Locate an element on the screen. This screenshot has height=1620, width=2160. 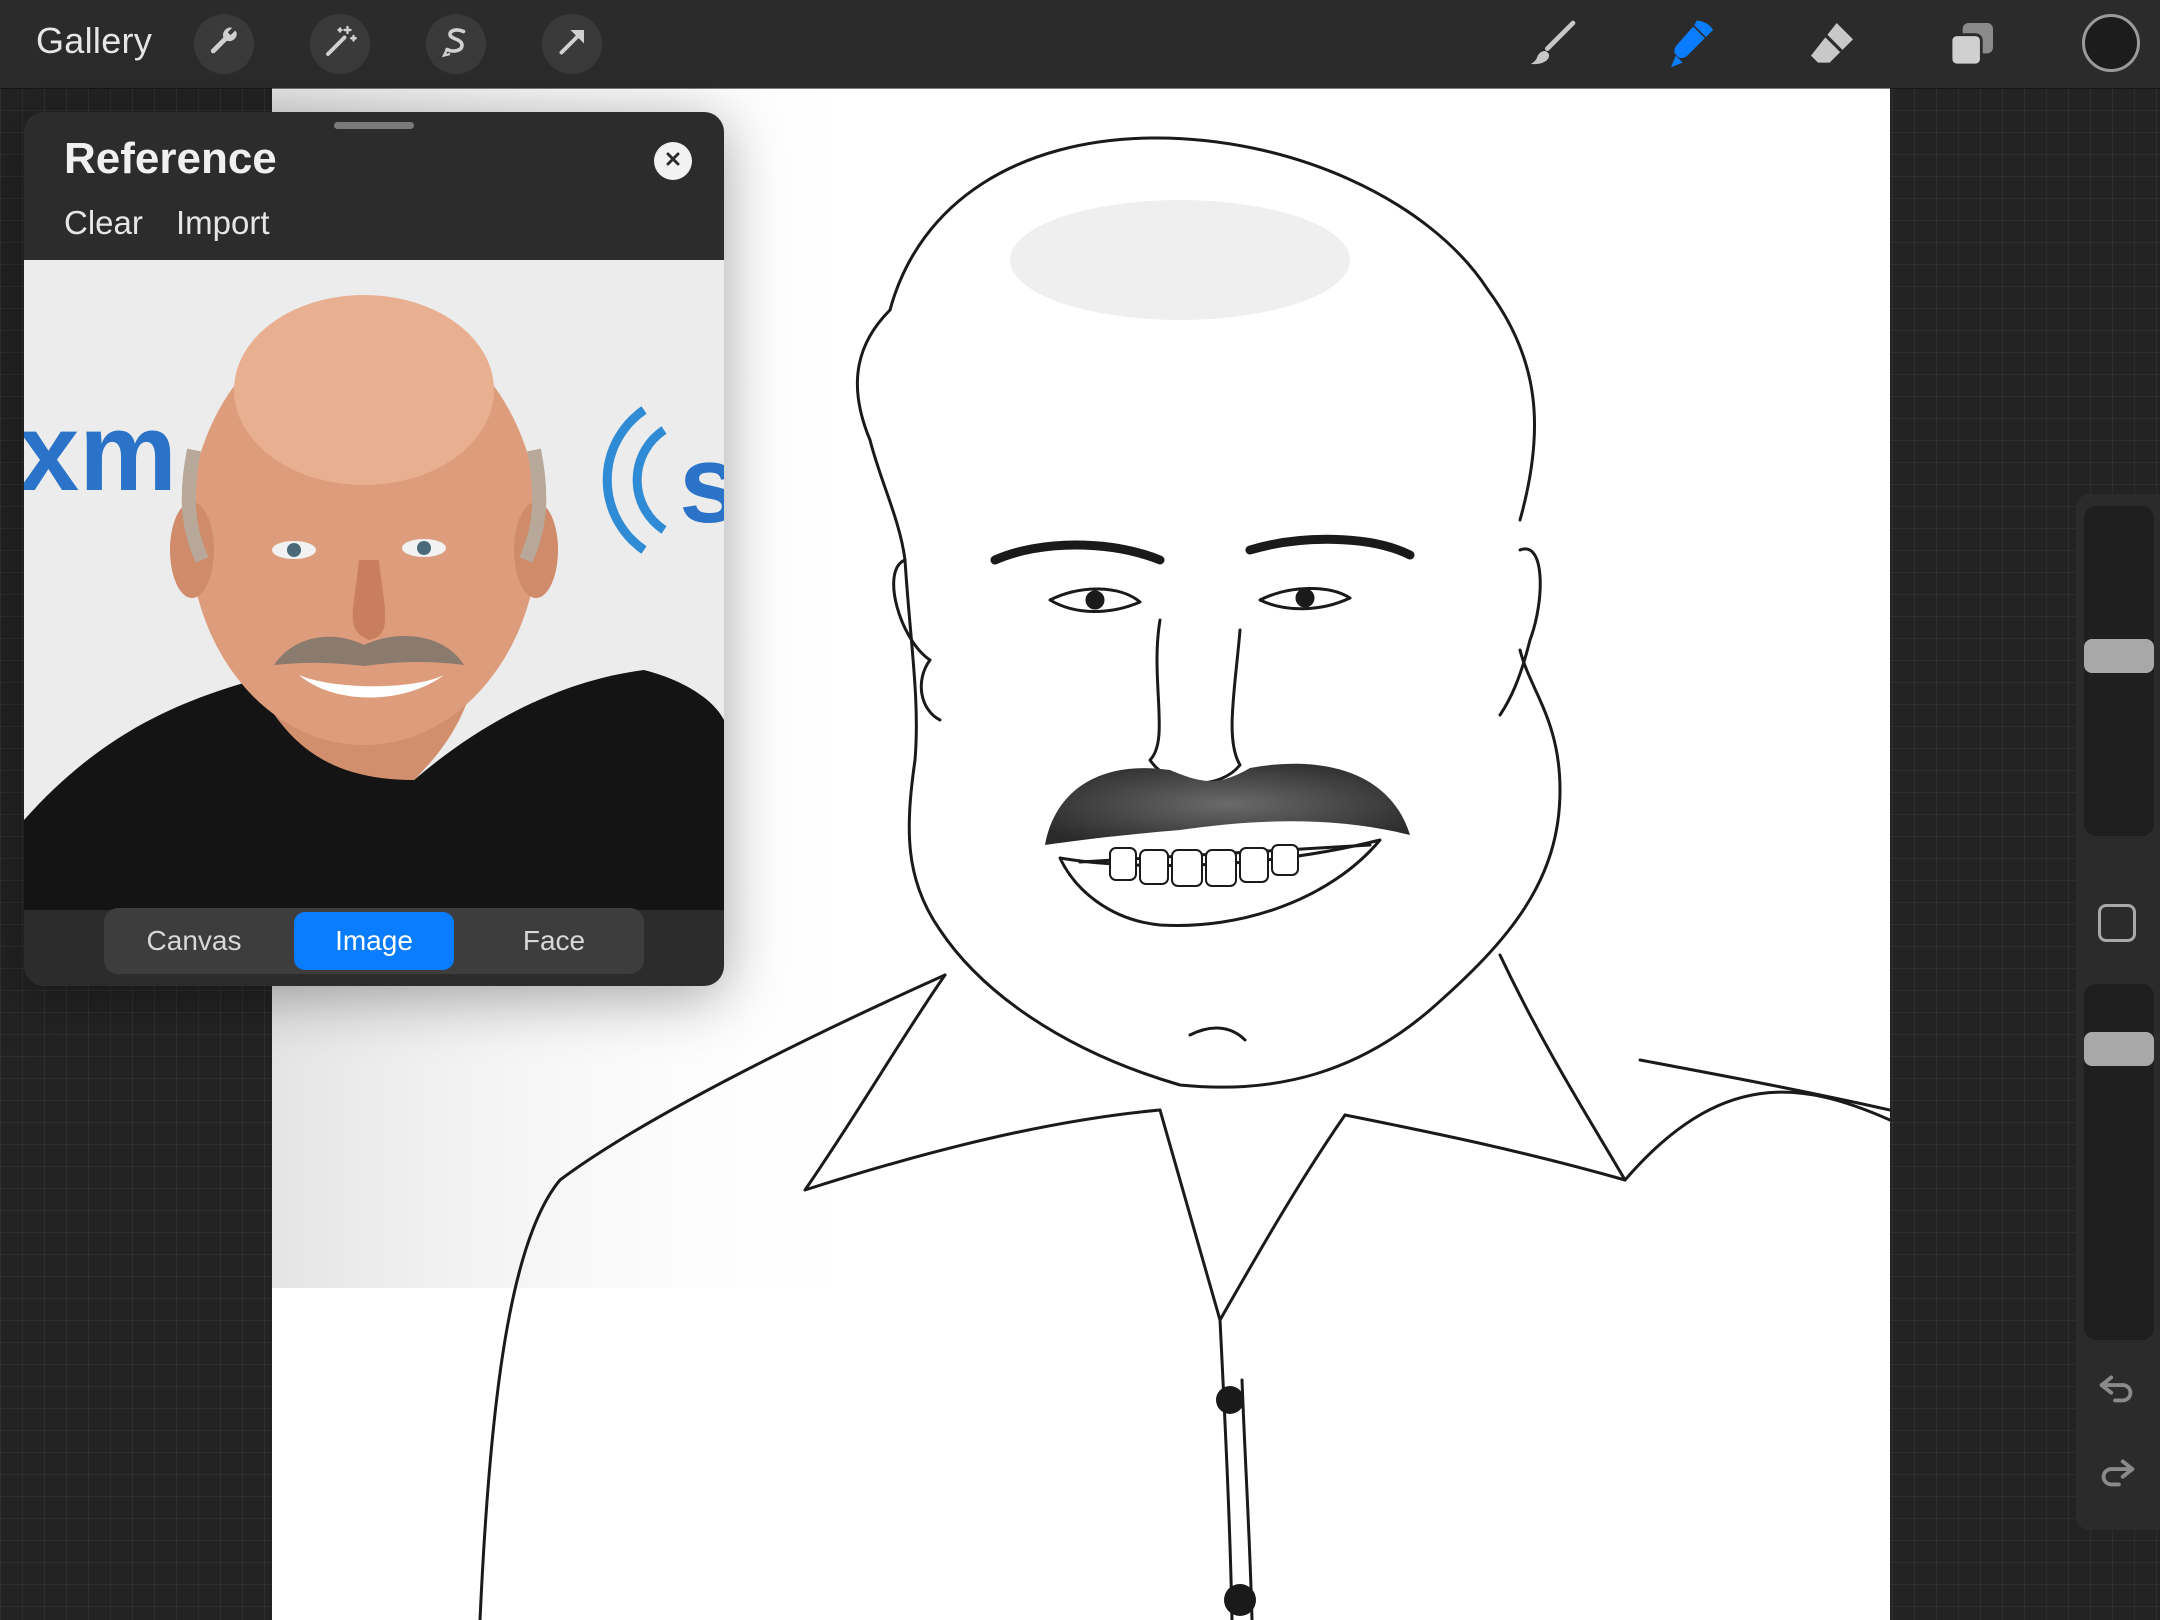
redo-button is located at coordinates (2117, 1471).